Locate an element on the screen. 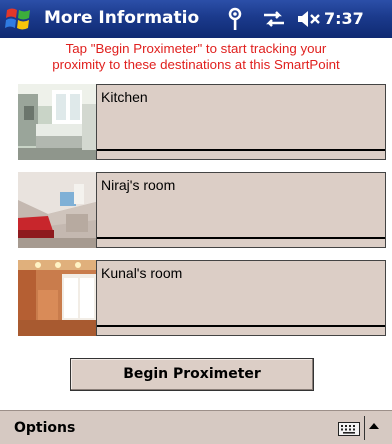  window-title: More Informatio is located at coordinates (122, 18).